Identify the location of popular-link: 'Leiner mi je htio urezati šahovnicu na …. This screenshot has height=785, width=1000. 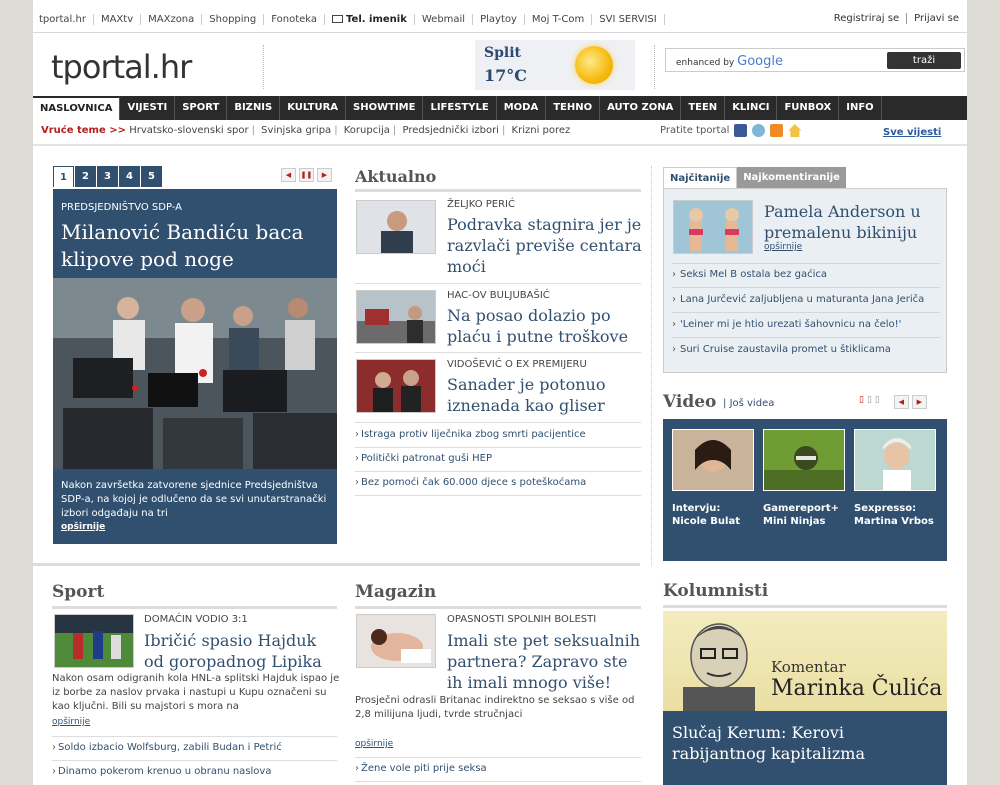
(786, 324).